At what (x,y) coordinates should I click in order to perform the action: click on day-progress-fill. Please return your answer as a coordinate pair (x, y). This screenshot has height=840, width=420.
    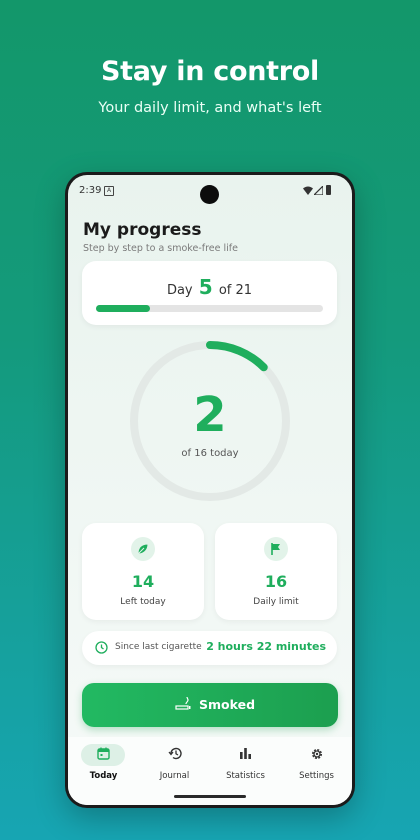
    Looking at the image, I should click on (123, 308).